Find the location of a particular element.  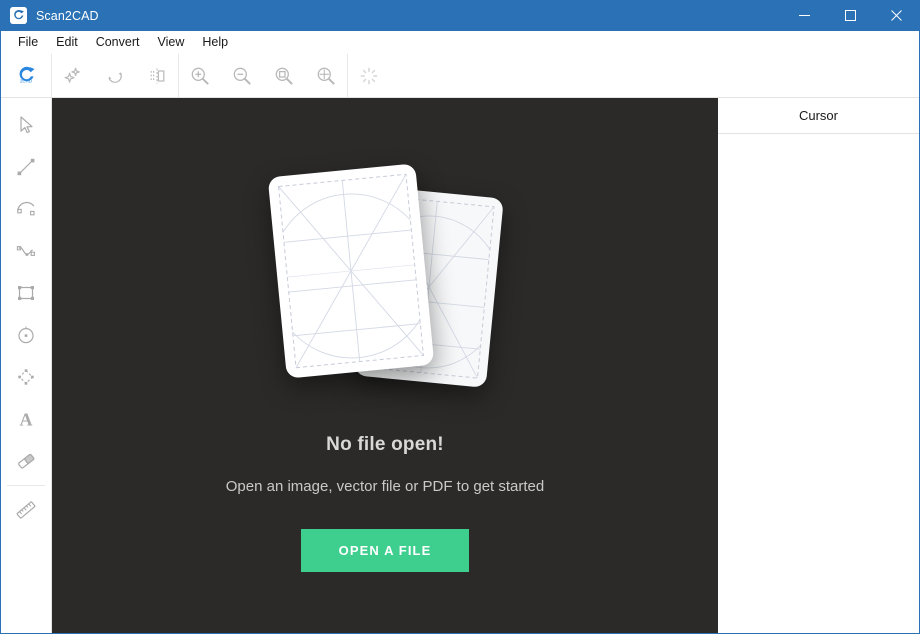

circle-tool is located at coordinates (26, 335).